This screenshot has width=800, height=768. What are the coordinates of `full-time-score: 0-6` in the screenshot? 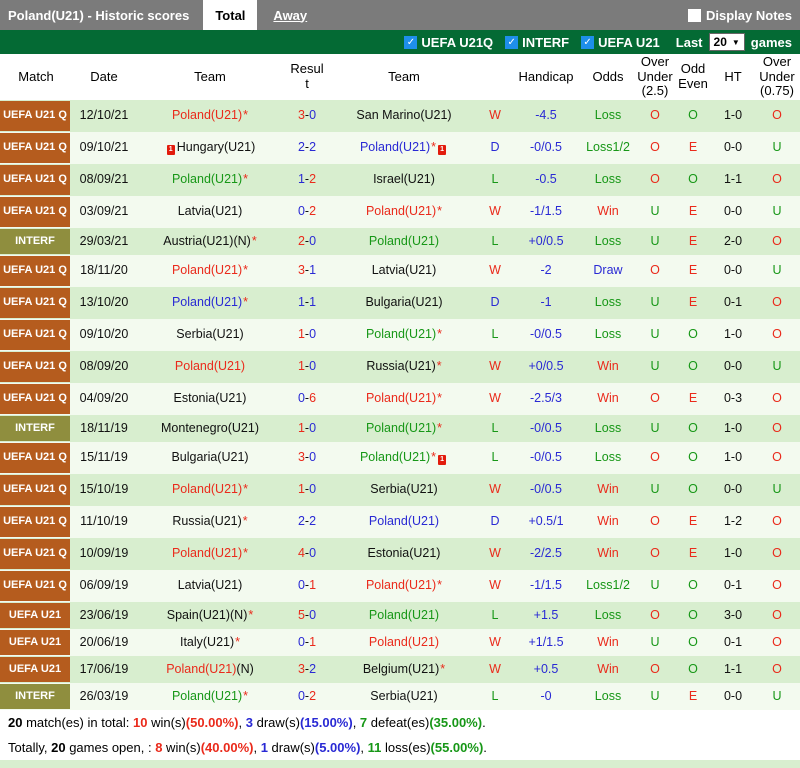 It's located at (307, 398).